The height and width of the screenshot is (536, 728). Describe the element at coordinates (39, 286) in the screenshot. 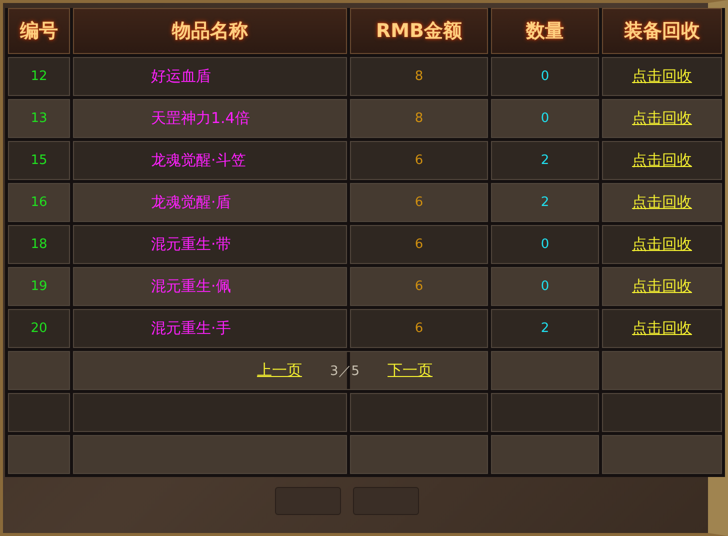

I see `table-cell: 19` at that location.